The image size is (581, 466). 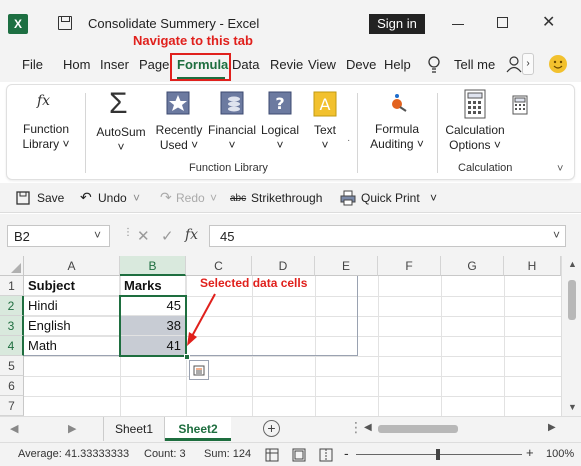 I want to click on save-icon, so click(x=65, y=23).